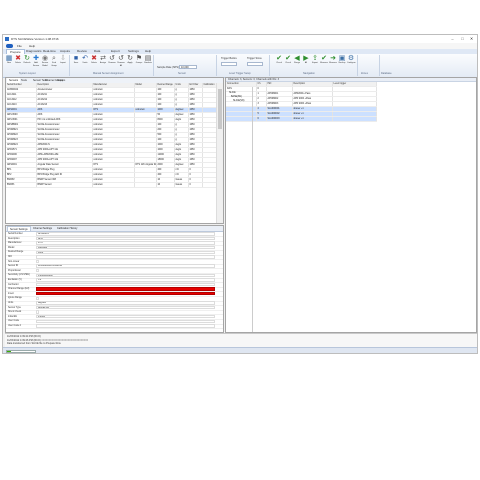 This screenshot has width=480, height=480. What do you see at coordinates (324, 63) in the screenshot?
I see `measure-nav-button: ✔ Measure` at bounding box center [324, 63].